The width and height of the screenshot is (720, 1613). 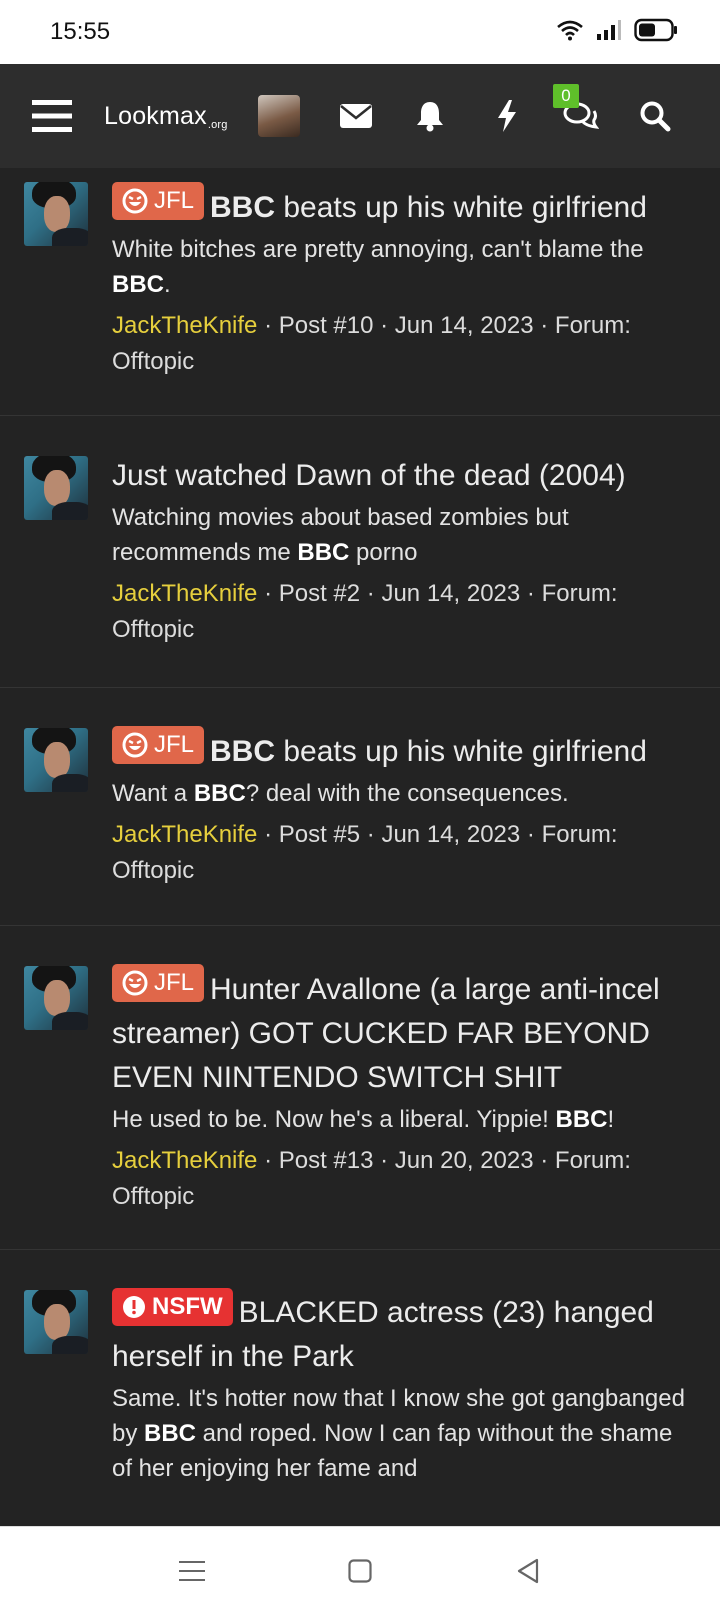 I want to click on bell-icon, so click(x=430, y=117).